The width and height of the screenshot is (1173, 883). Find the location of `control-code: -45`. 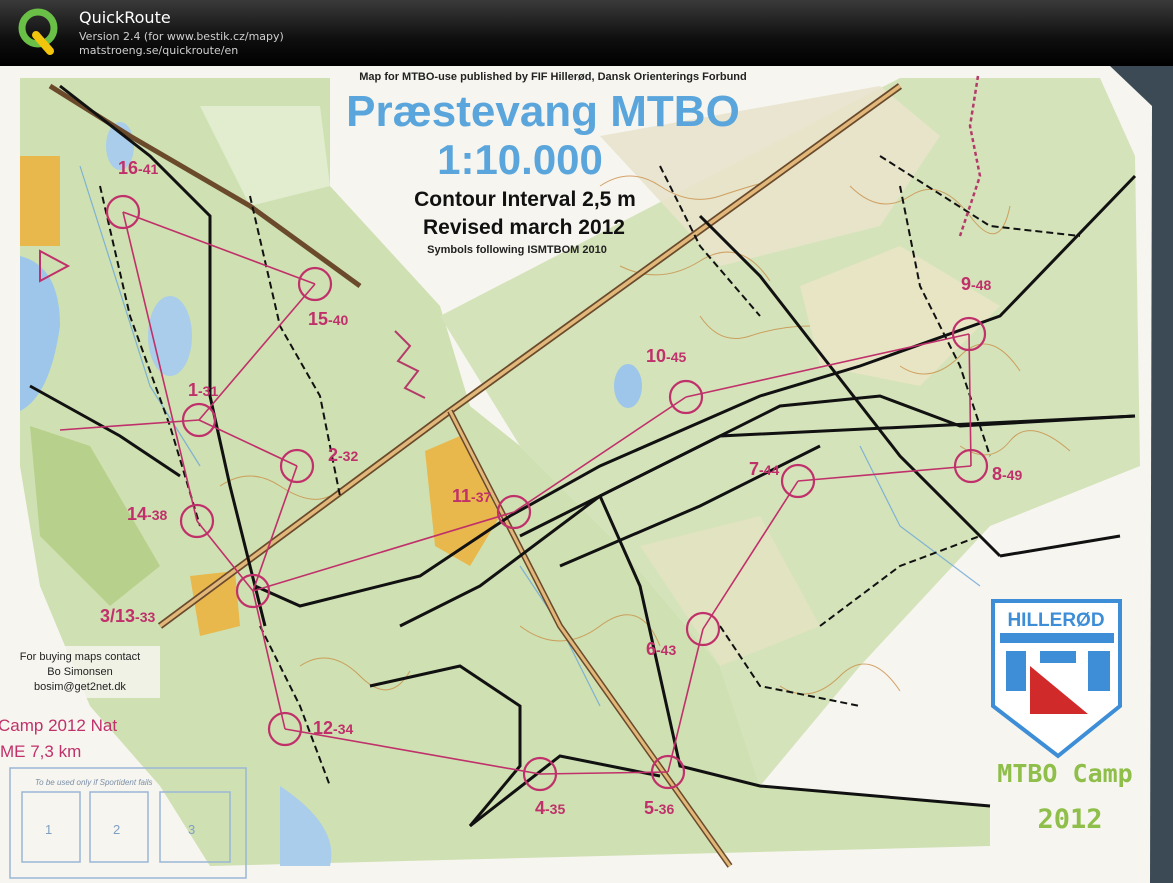

control-code: -45 is located at coordinates (676, 357).